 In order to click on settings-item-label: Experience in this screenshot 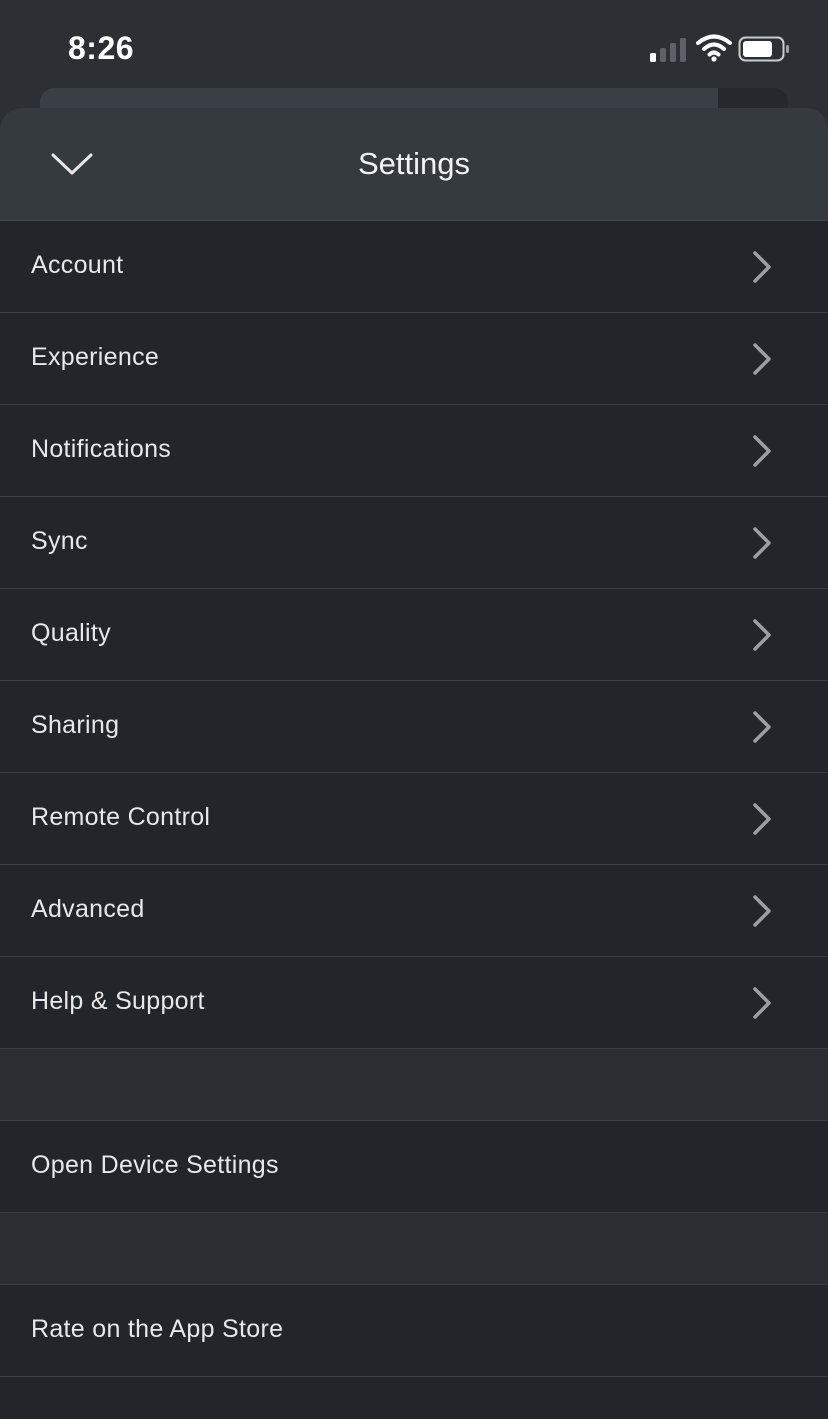, I will do `click(95, 357)`.